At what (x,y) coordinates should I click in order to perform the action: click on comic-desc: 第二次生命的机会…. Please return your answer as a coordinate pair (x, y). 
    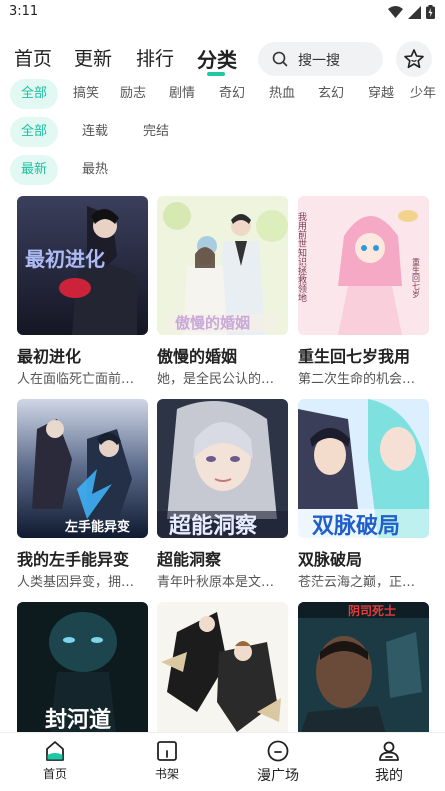
    Looking at the image, I should click on (357, 379).